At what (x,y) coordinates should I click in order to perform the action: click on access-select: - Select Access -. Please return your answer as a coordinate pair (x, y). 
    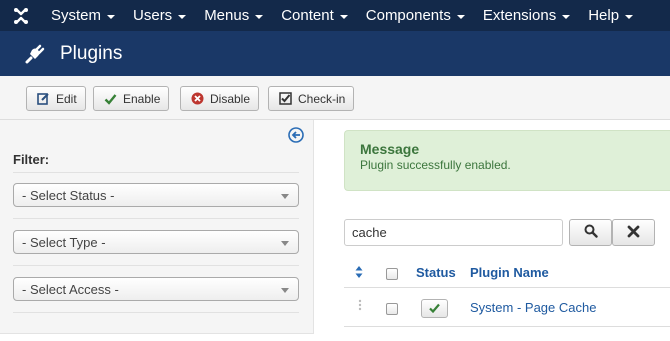
    Looking at the image, I should click on (156, 289).